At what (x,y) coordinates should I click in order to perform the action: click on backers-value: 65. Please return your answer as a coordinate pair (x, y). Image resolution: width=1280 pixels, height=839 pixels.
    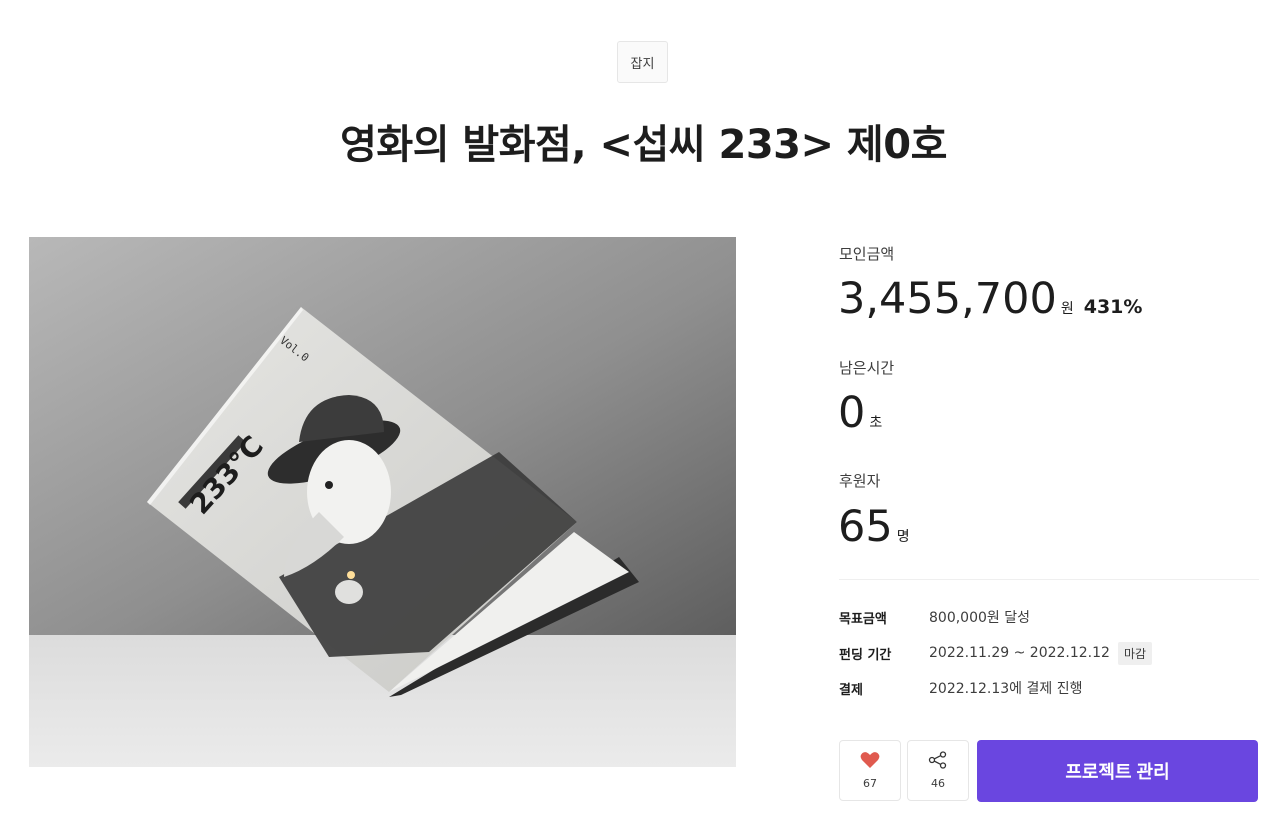
    Looking at the image, I should click on (865, 527).